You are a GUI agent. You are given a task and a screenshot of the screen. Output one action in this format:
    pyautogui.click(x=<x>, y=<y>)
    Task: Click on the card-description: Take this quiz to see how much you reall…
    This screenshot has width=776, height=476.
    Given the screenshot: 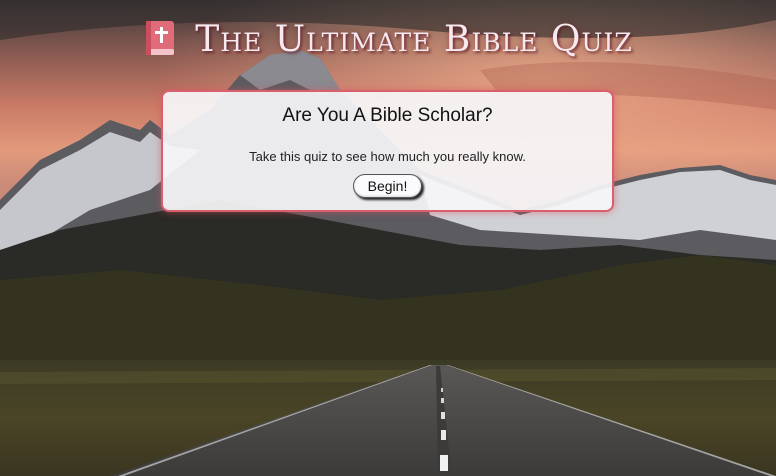 What is the action you would take?
    pyautogui.click(x=387, y=156)
    